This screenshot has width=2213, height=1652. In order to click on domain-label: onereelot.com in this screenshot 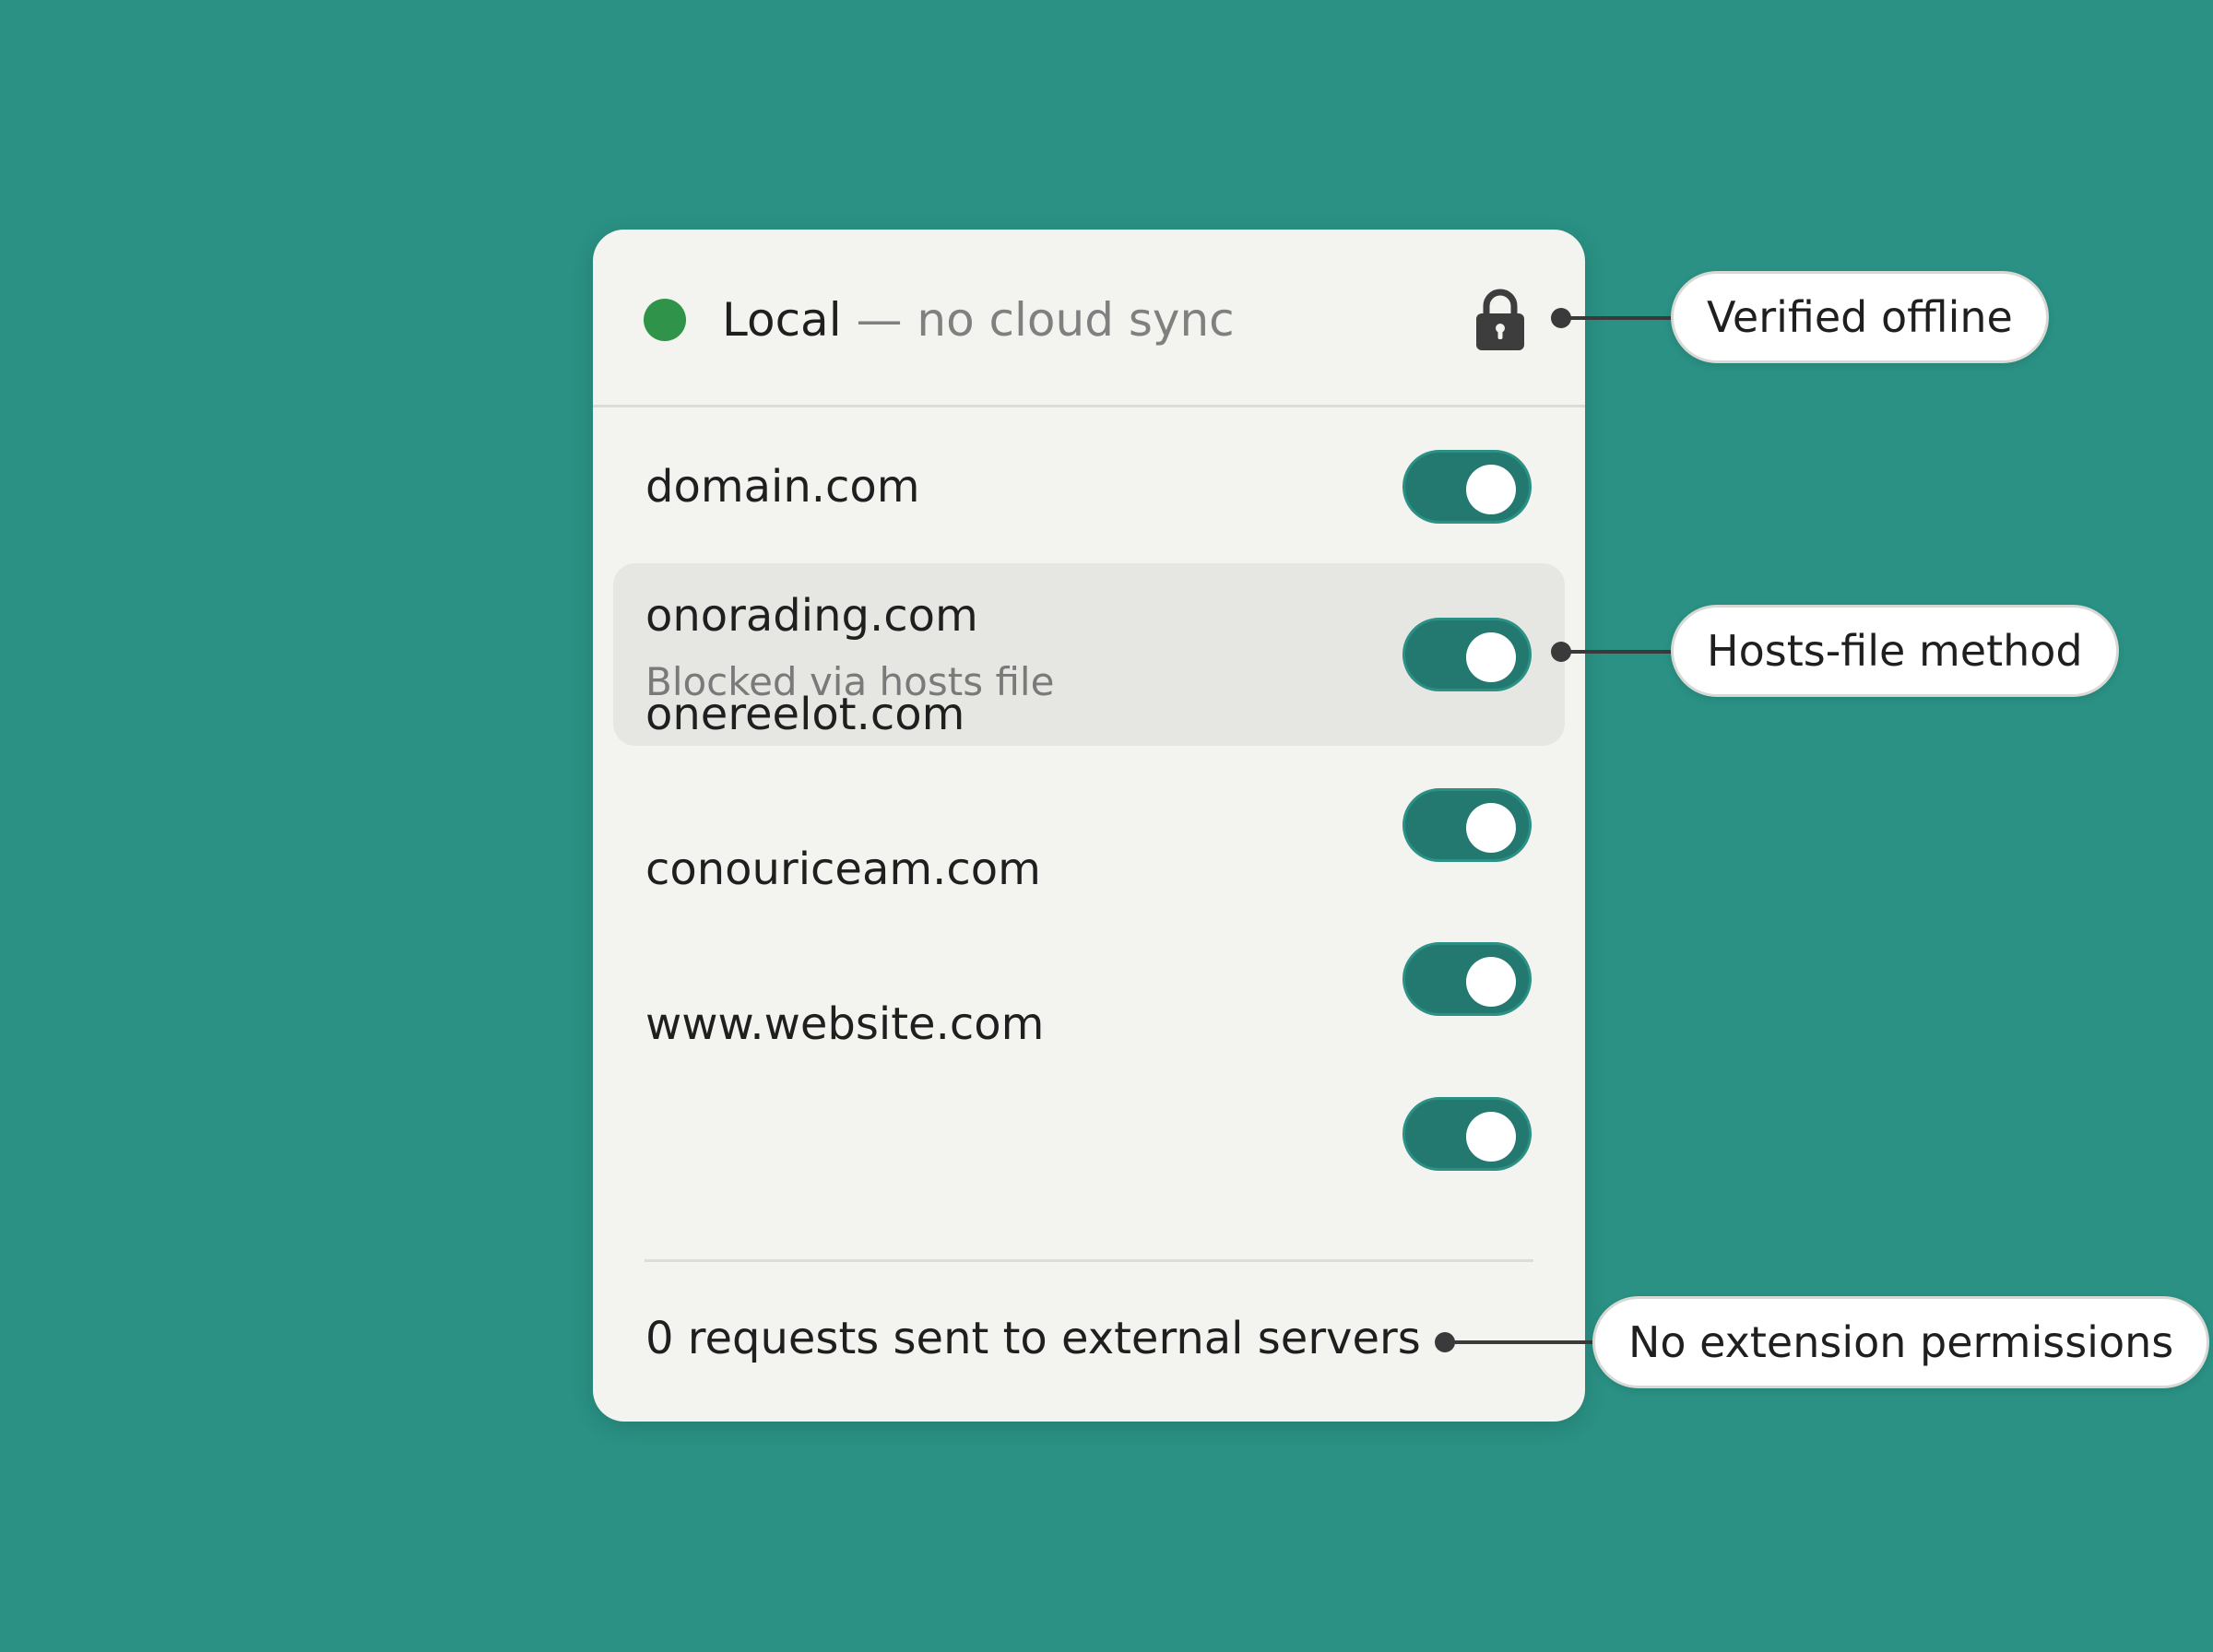, I will do `click(805, 714)`.